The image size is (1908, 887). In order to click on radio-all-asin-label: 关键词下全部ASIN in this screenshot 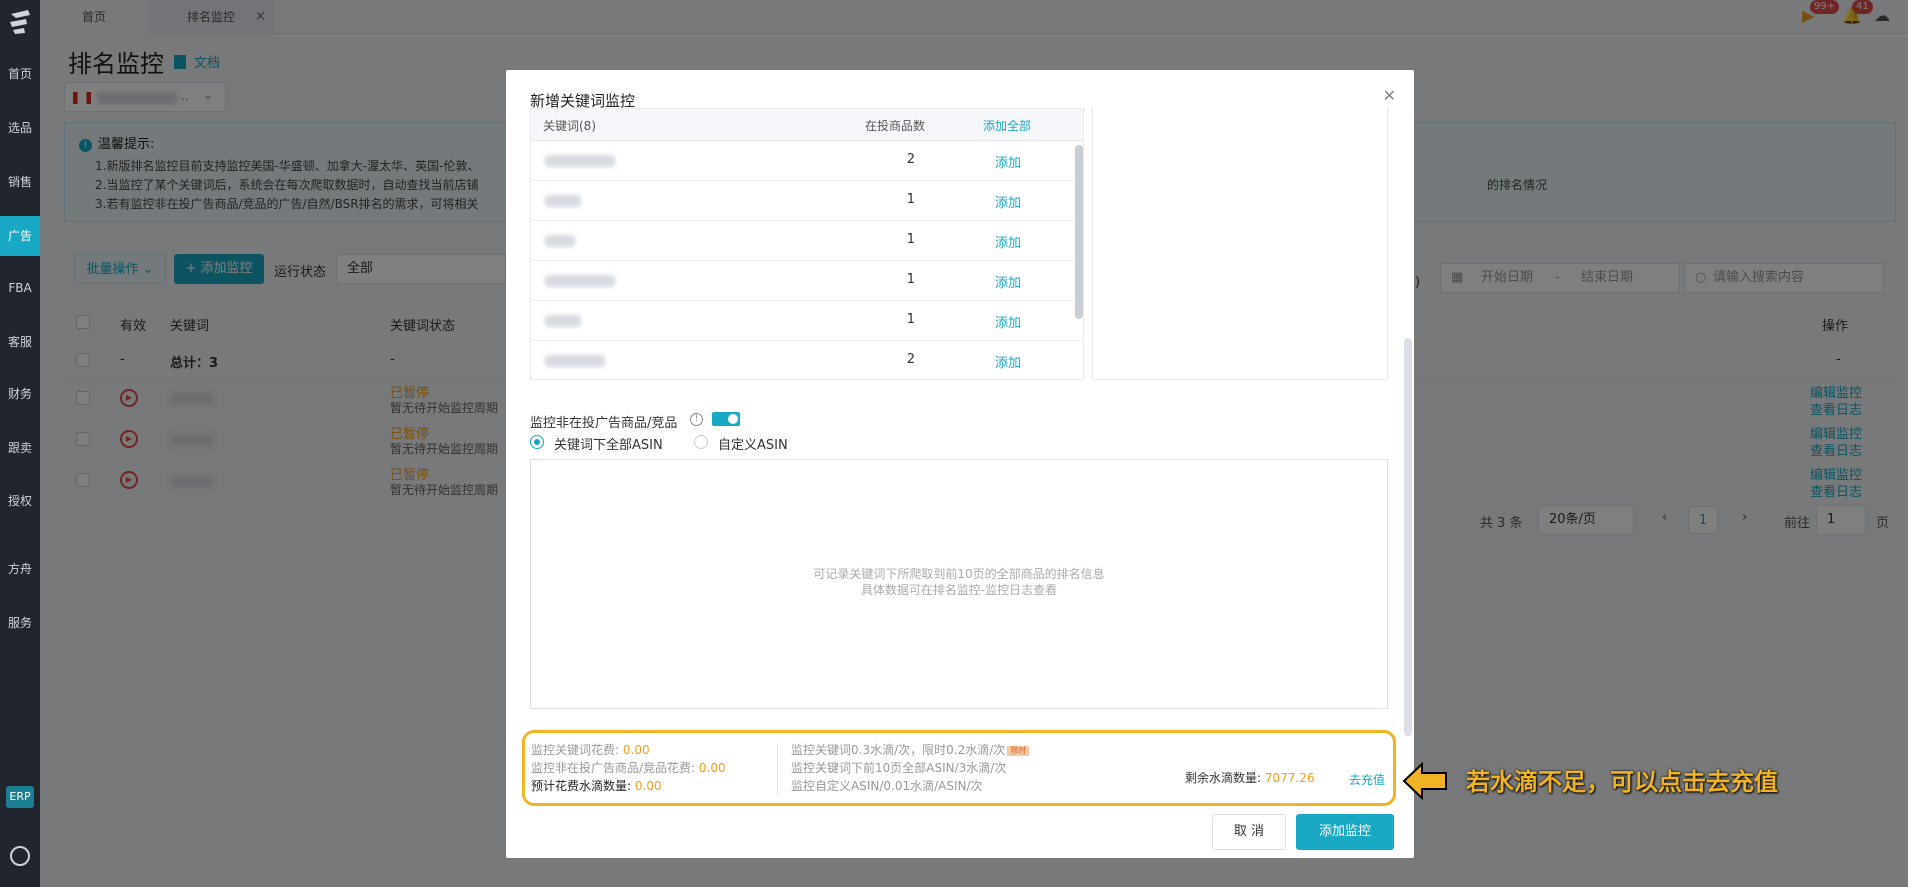, I will do `click(608, 445)`.